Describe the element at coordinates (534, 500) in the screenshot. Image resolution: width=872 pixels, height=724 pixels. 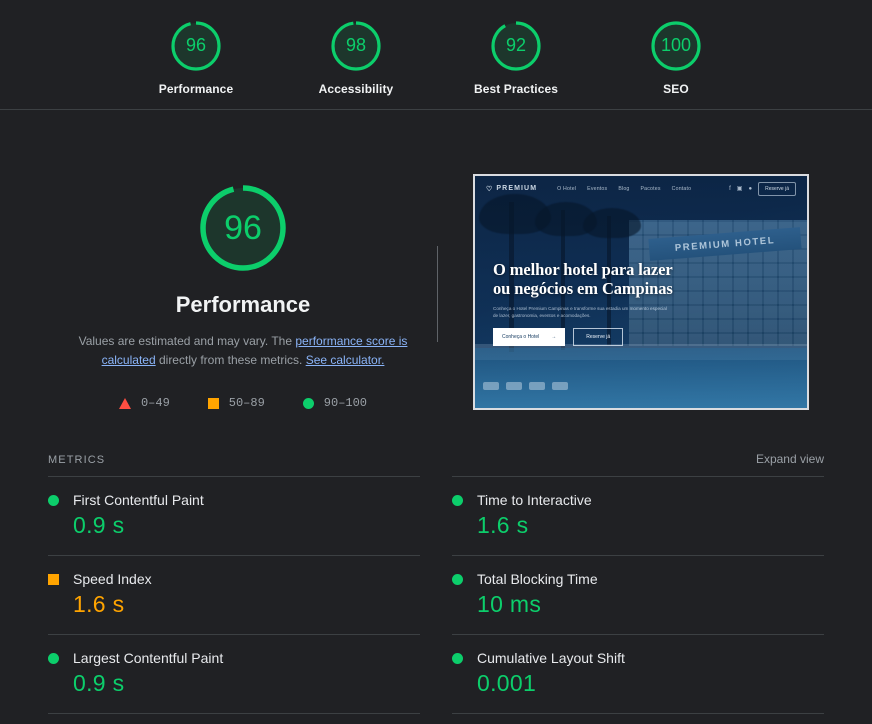
I see `metric-label: Time to Interactive` at that location.